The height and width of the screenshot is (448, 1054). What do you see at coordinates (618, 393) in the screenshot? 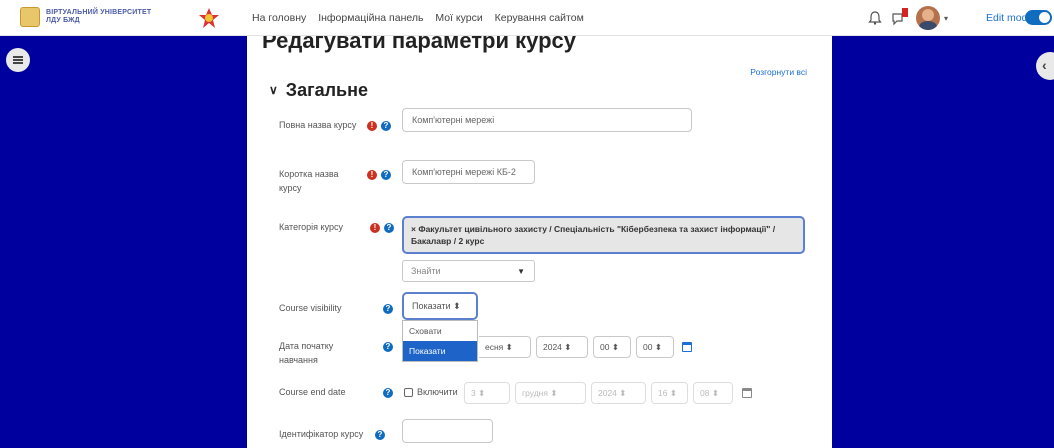
I see `enddate-year-select: 2024 ⬍` at bounding box center [618, 393].